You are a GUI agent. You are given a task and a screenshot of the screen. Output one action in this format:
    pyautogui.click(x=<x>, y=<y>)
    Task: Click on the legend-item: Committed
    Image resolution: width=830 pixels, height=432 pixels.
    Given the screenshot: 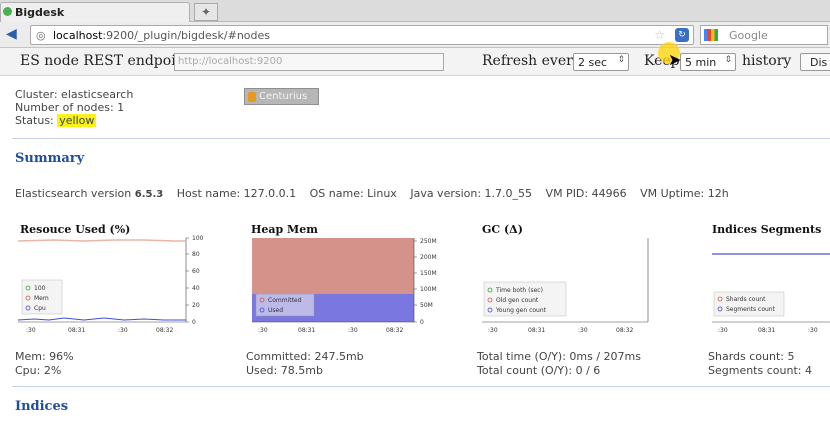 What is the action you would take?
    pyautogui.click(x=285, y=300)
    